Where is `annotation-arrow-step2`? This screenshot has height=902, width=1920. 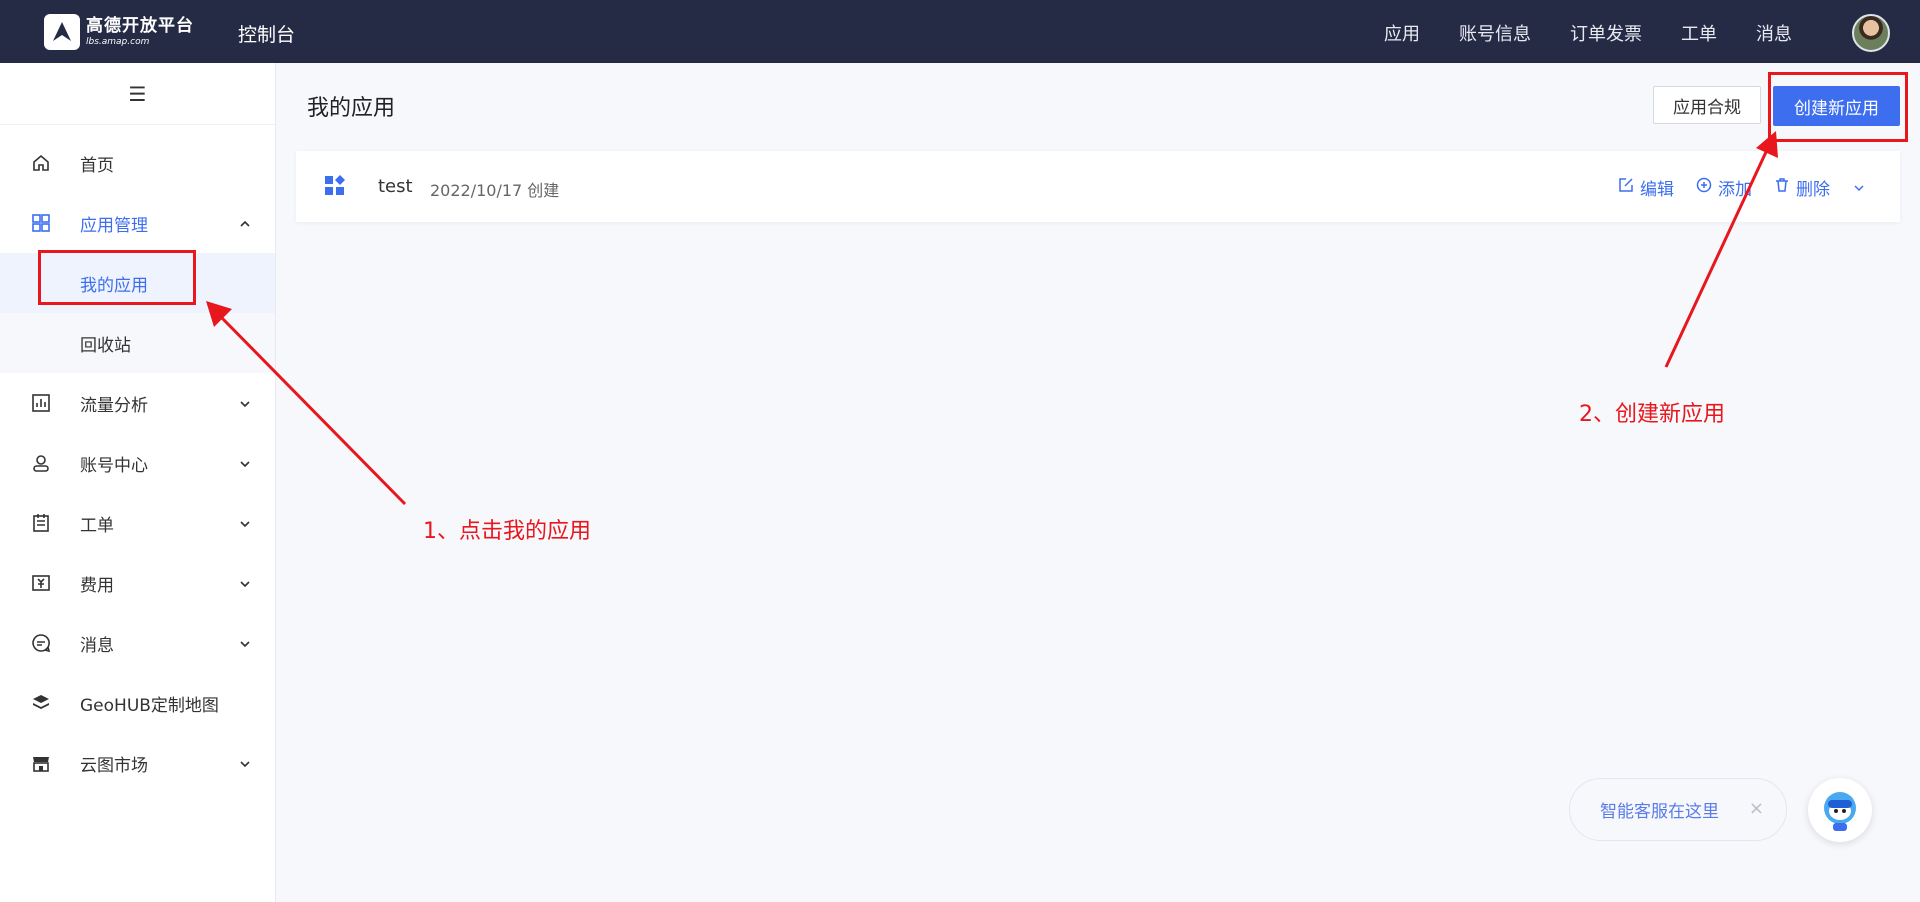 annotation-arrow-step2 is located at coordinates (1716, 259).